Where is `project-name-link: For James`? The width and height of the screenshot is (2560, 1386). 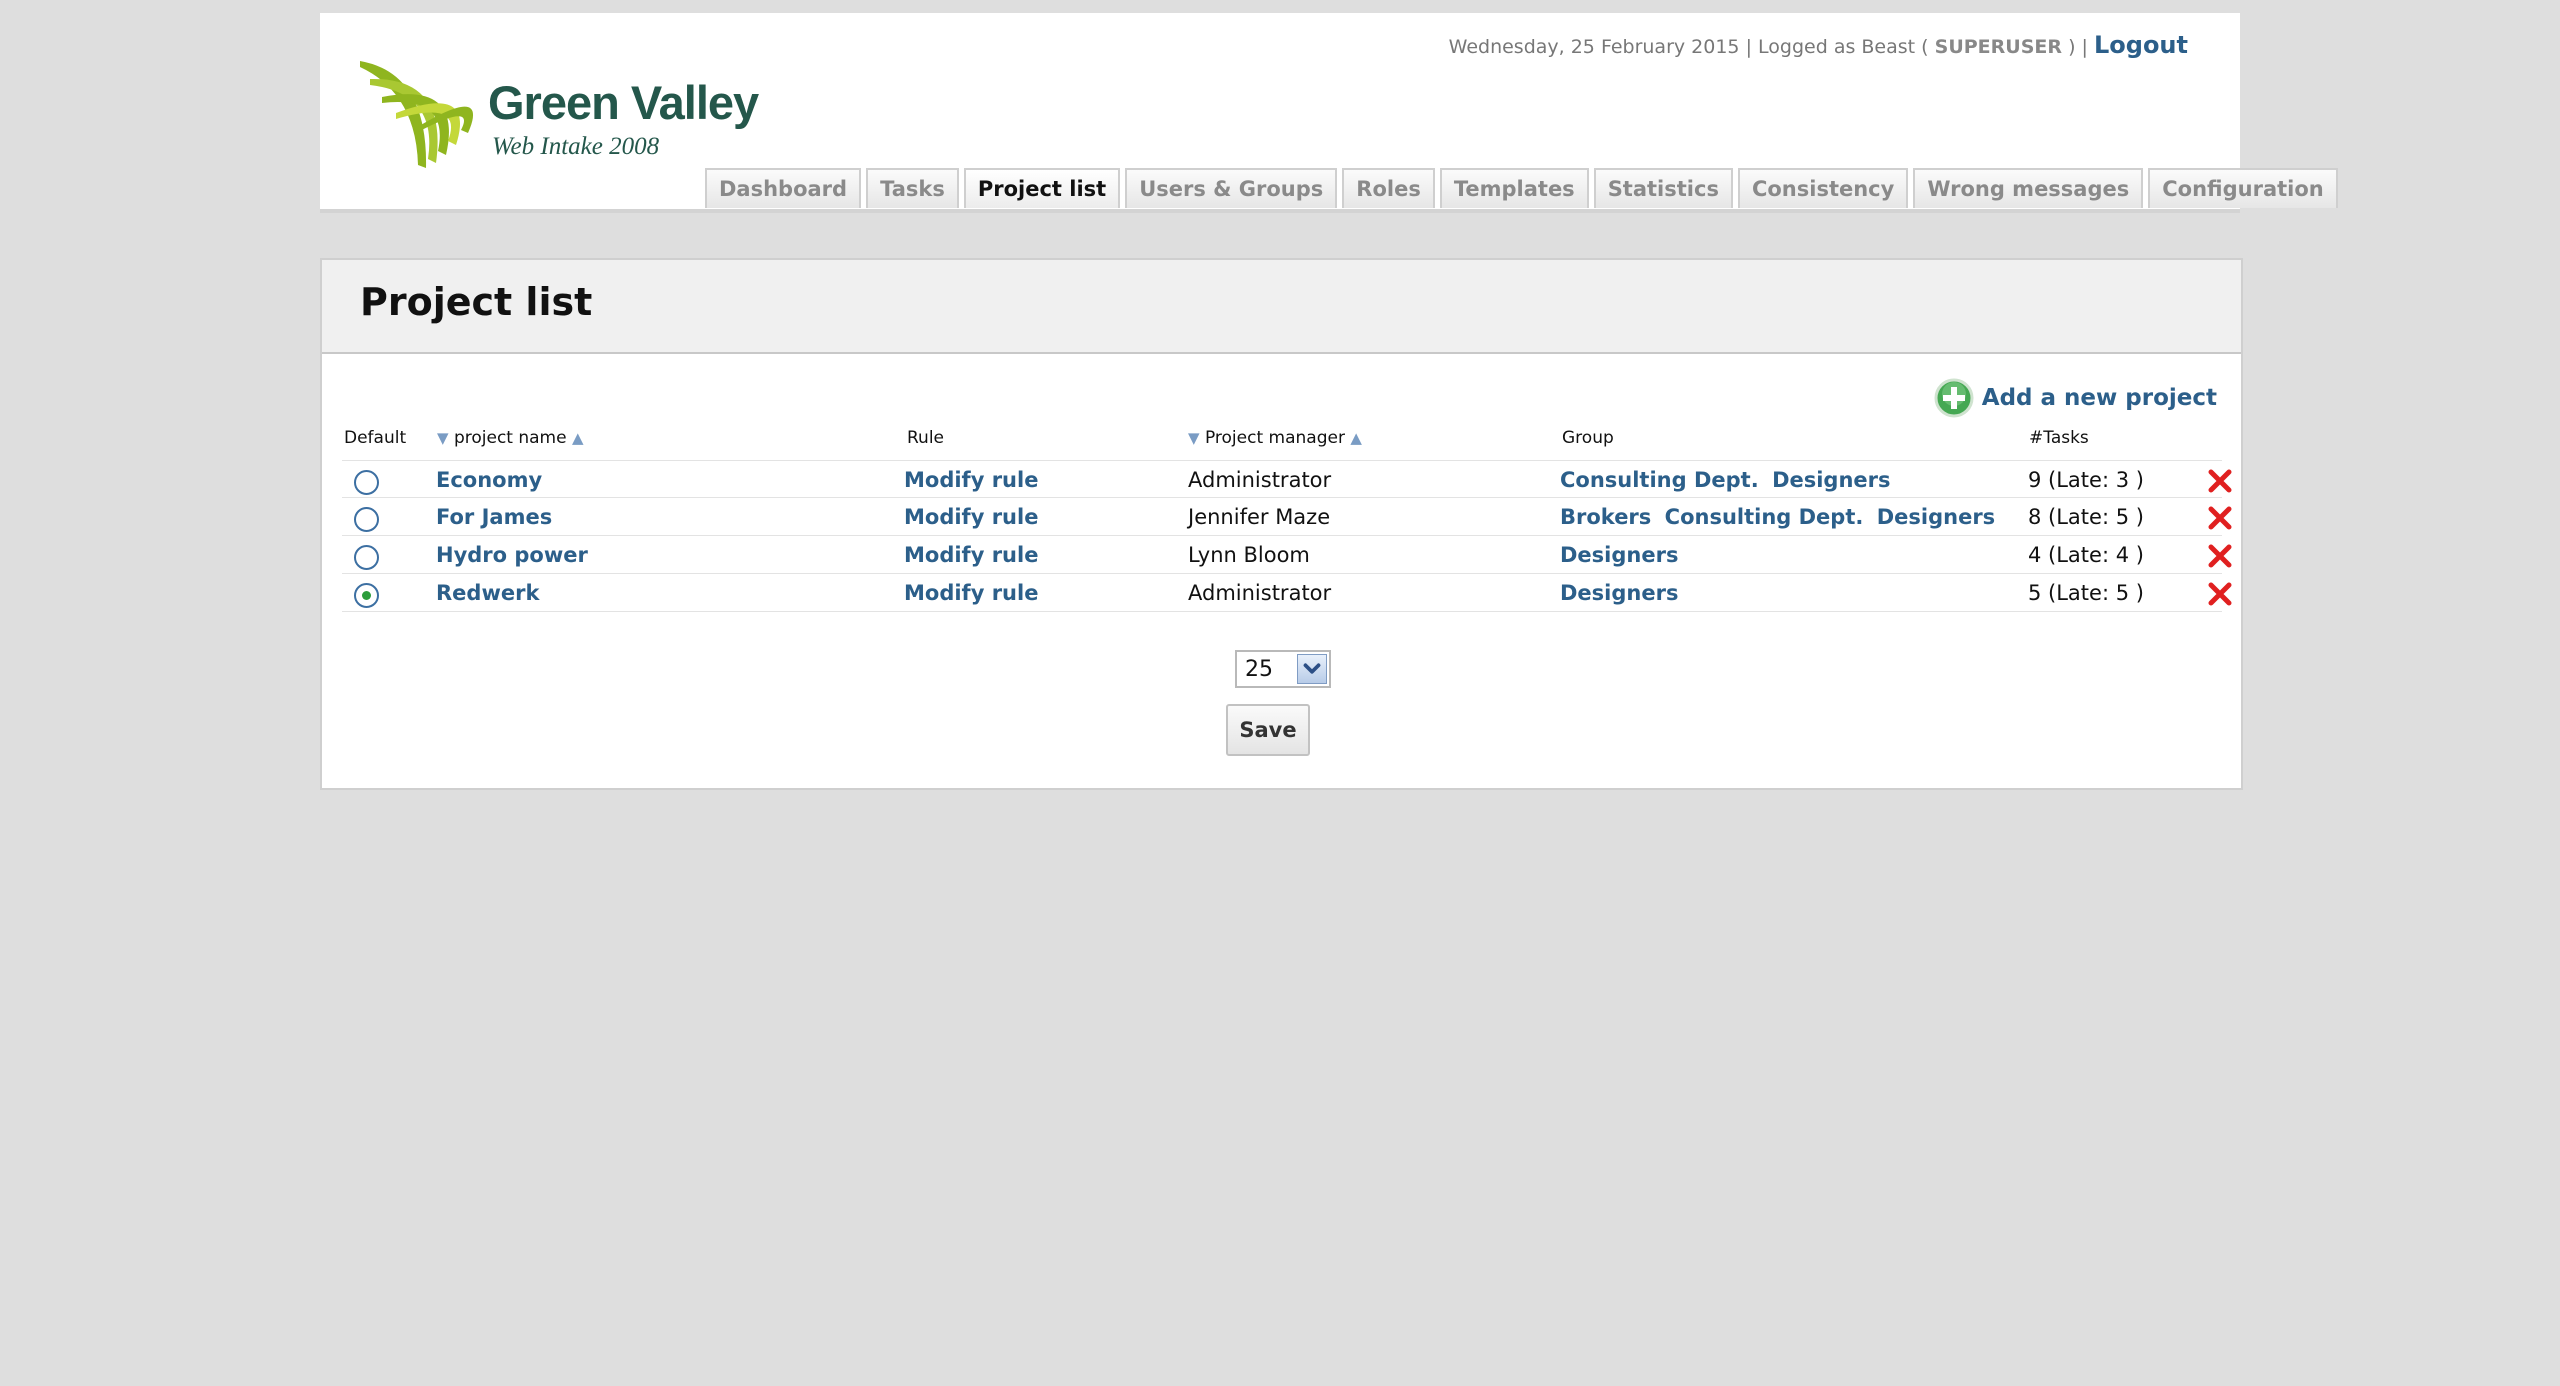 project-name-link: For James is located at coordinates (494, 517).